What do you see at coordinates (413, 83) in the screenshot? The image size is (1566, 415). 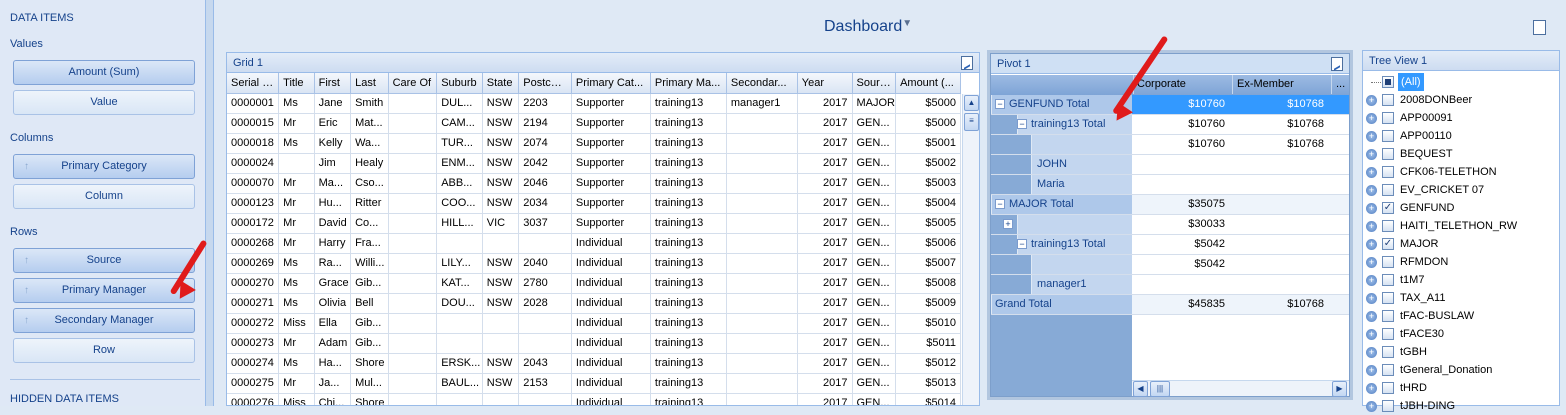 I see `grid-column-header: Care Of` at bounding box center [413, 83].